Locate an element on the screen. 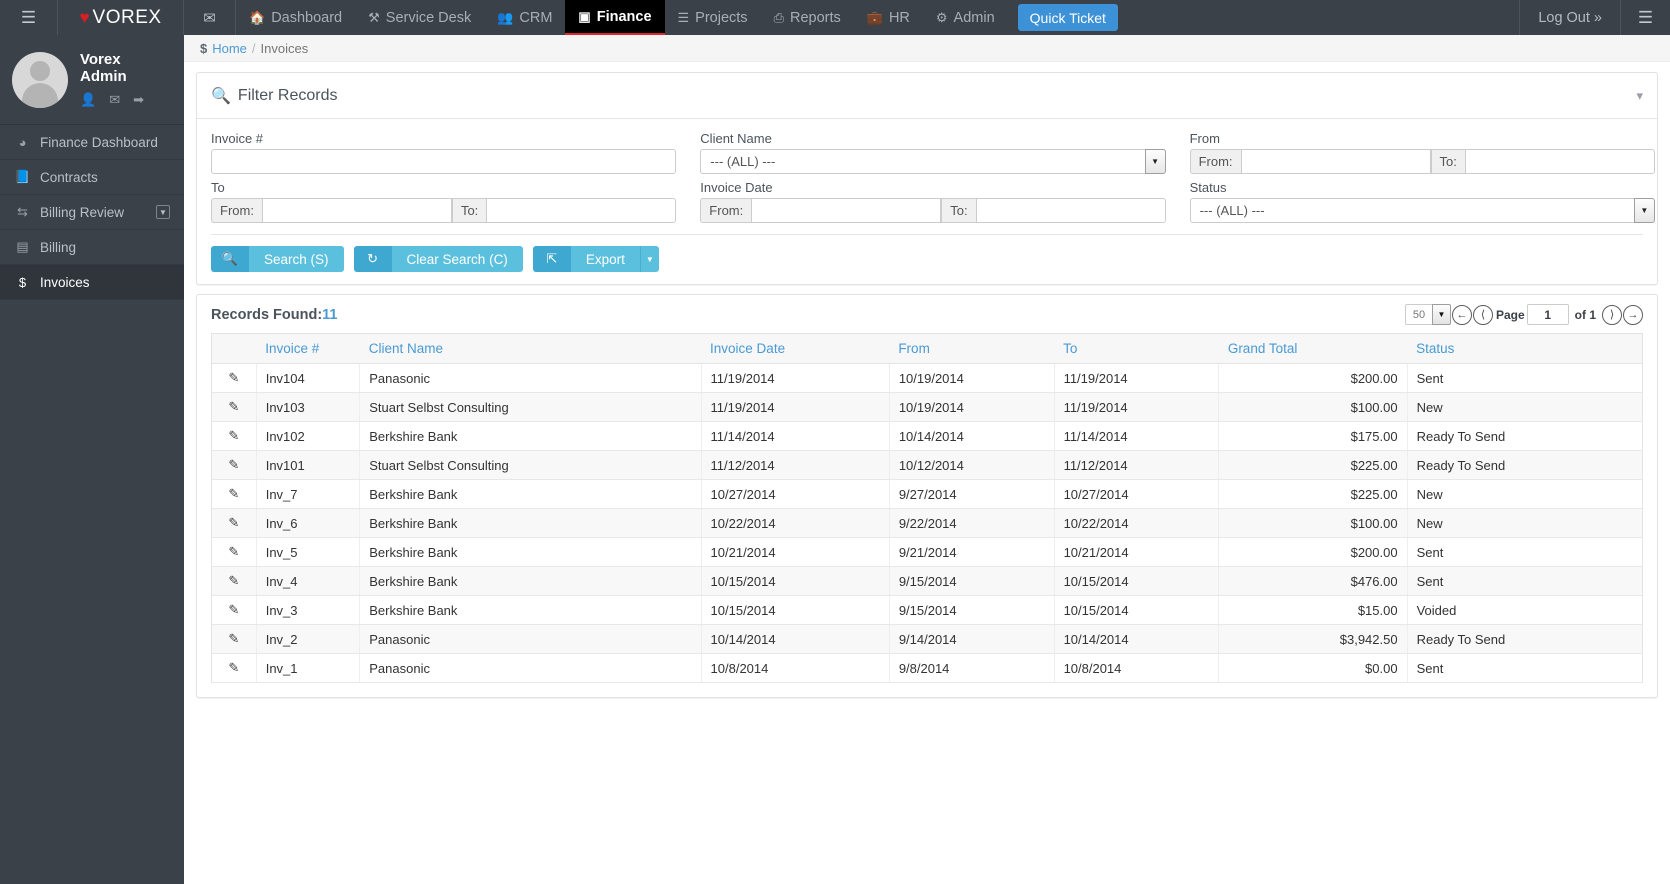  column-header-client-name: Client Name is located at coordinates (530, 348).